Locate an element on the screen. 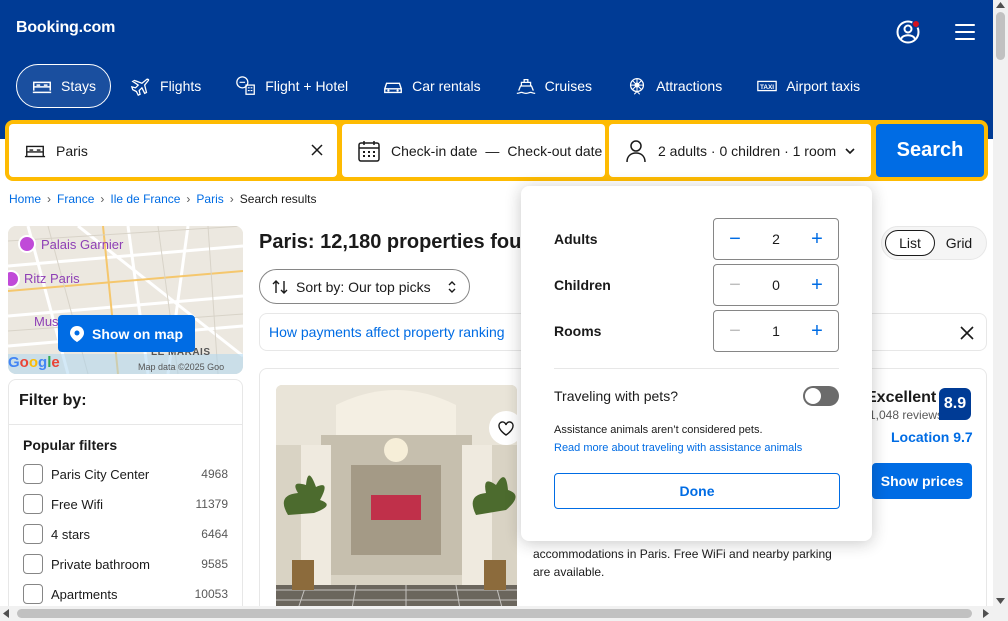 The width and height of the screenshot is (1008, 621). pets-label: Traveling with pets? is located at coordinates (616, 396).